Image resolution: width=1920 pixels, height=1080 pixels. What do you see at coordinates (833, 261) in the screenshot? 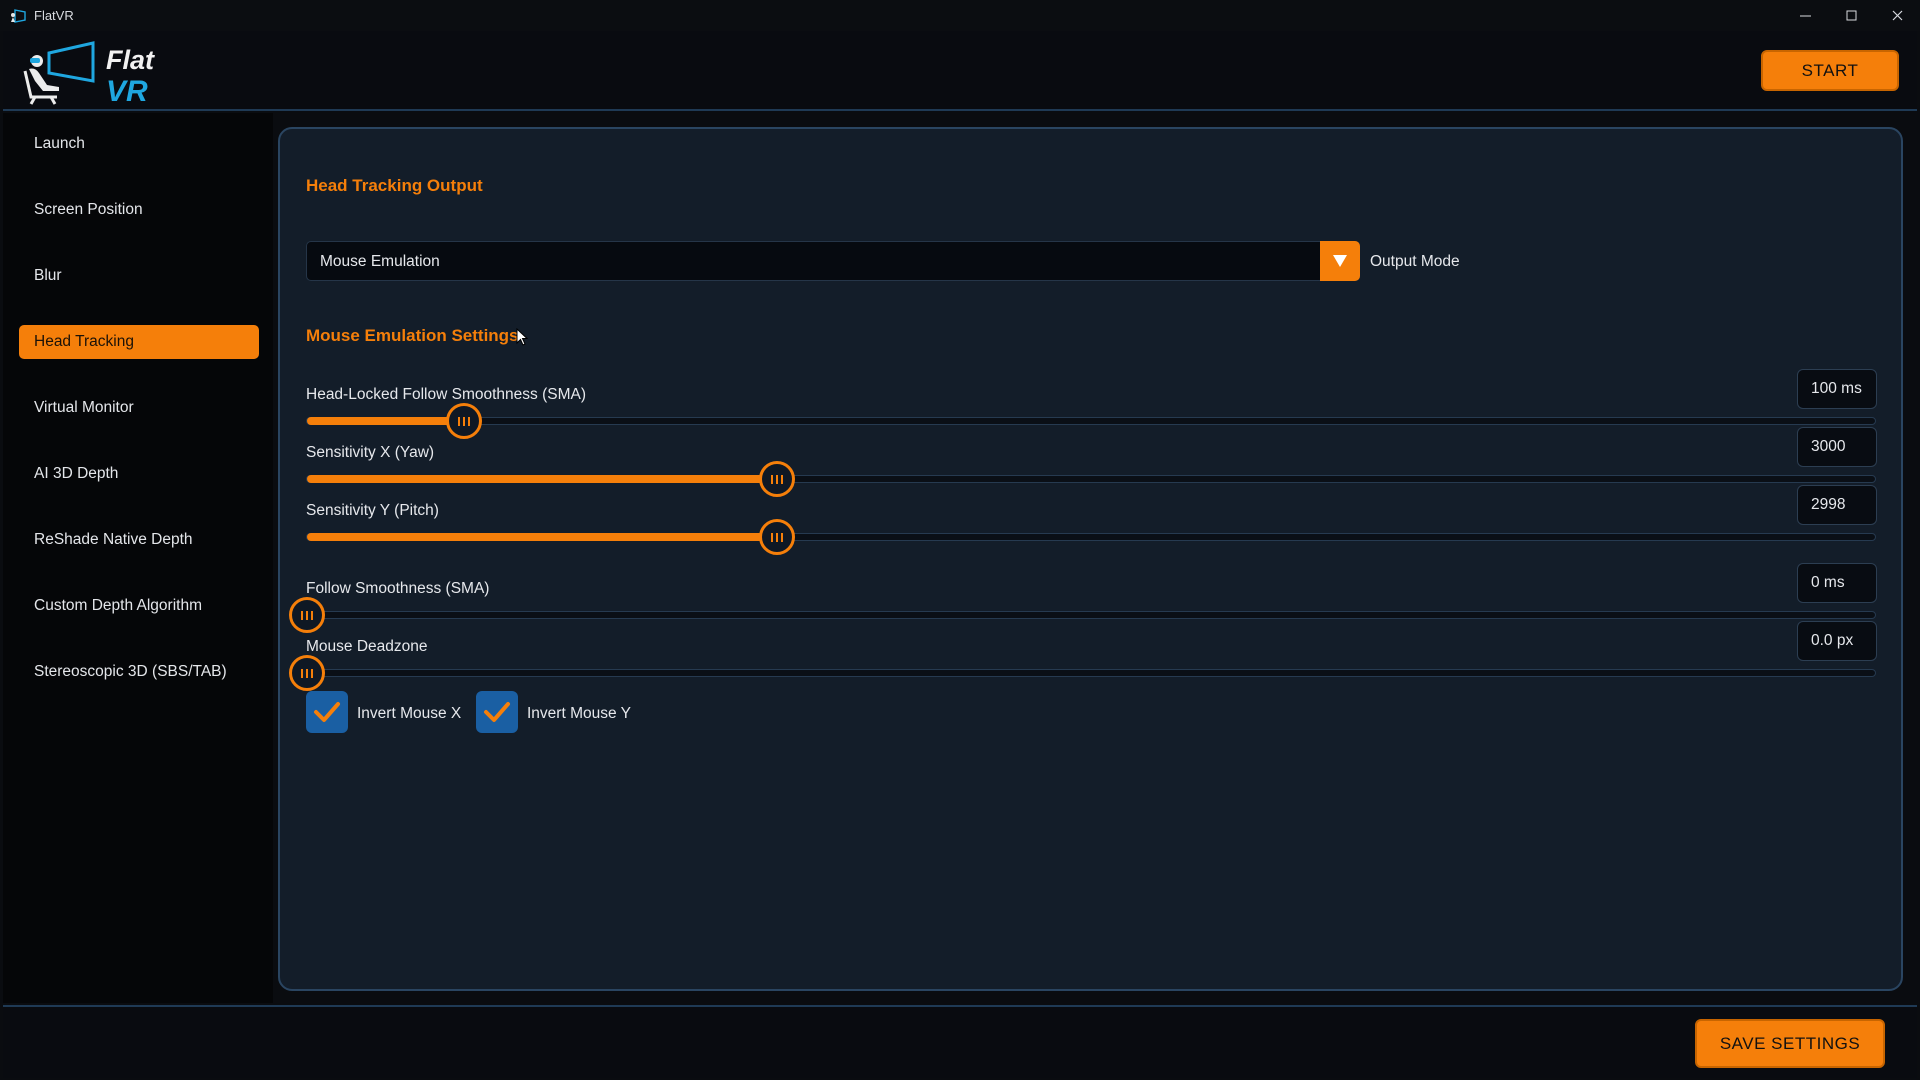
I see `output-mode-dropdown: Mouse Emulation` at bounding box center [833, 261].